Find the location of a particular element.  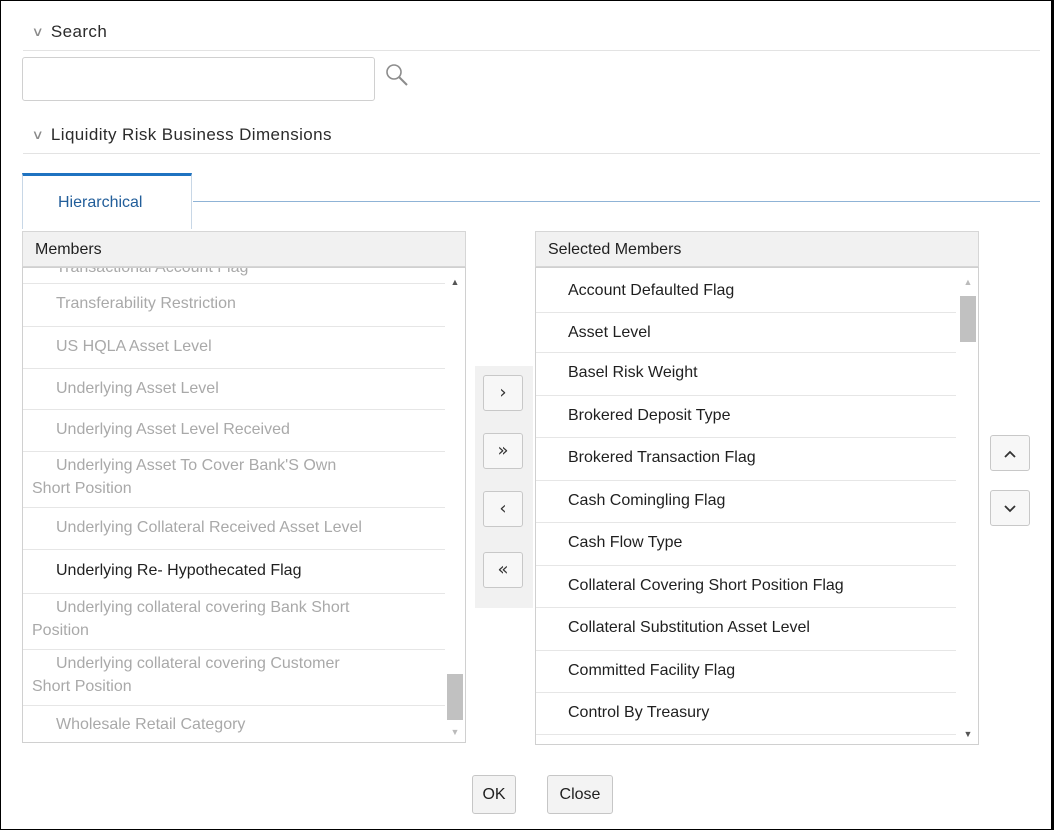

selected-members-header-label: Selected Members is located at coordinates (615, 249).